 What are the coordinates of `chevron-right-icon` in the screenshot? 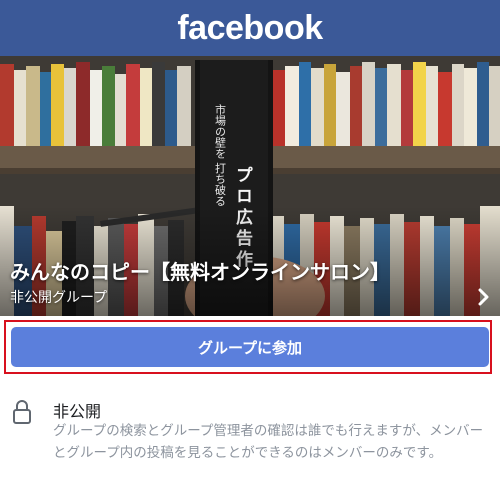 It's located at (483, 297).